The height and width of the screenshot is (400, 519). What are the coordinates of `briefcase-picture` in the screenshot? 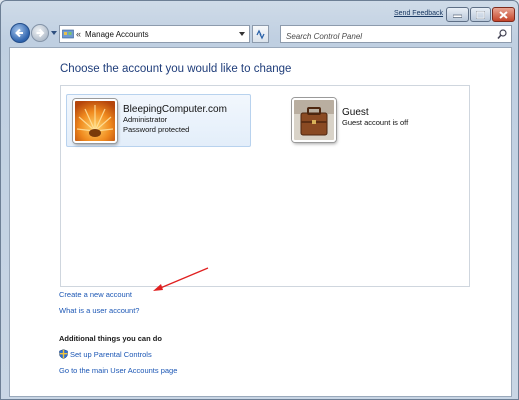 It's located at (314, 120).